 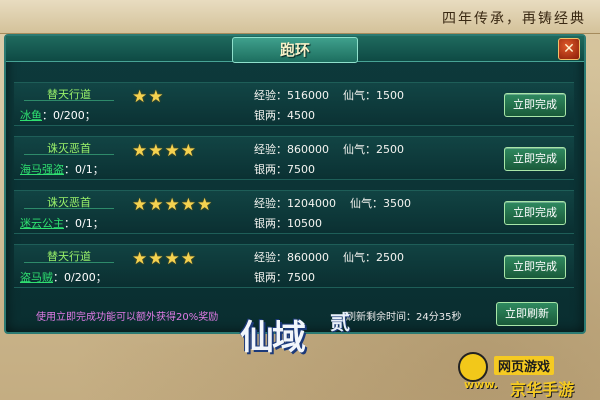 What do you see at coordinates (481, 384) in the screenshot?
I see `watermark-url: www.` at bounding box center [481, 384].